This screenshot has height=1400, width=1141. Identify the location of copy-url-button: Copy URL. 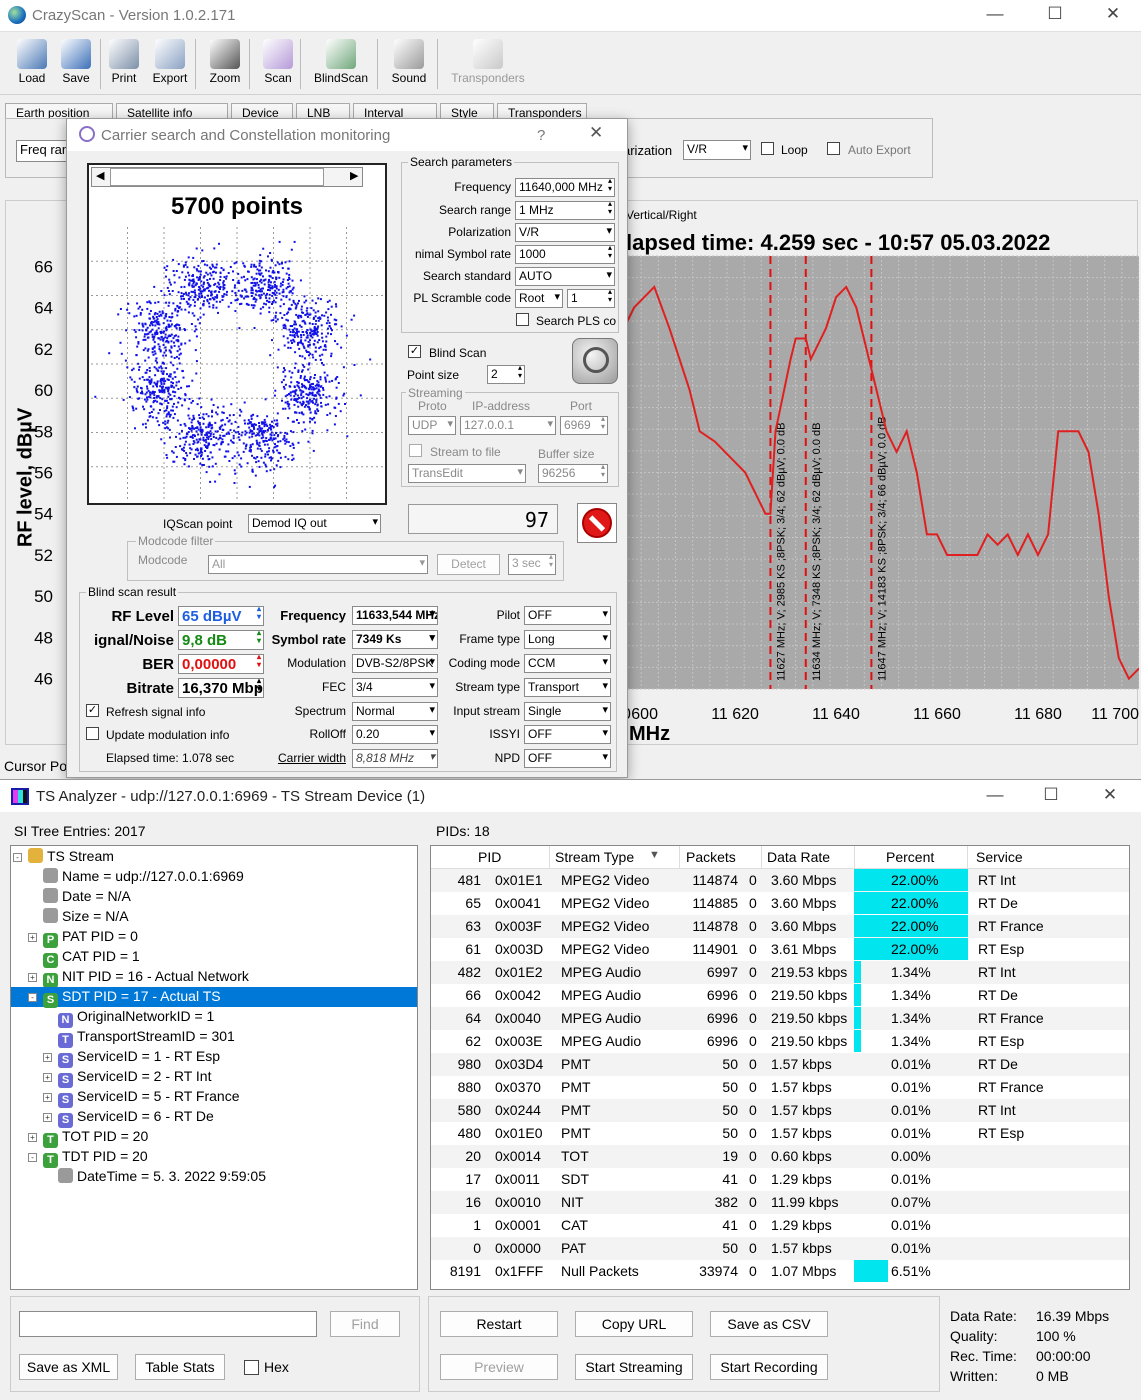
(634, 1324).